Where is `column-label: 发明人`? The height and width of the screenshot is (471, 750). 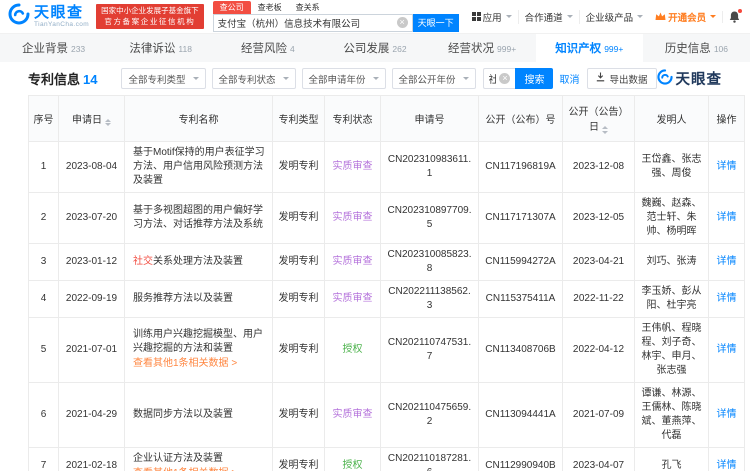
column-label: 发明人 is located at coordinates (671, 120).